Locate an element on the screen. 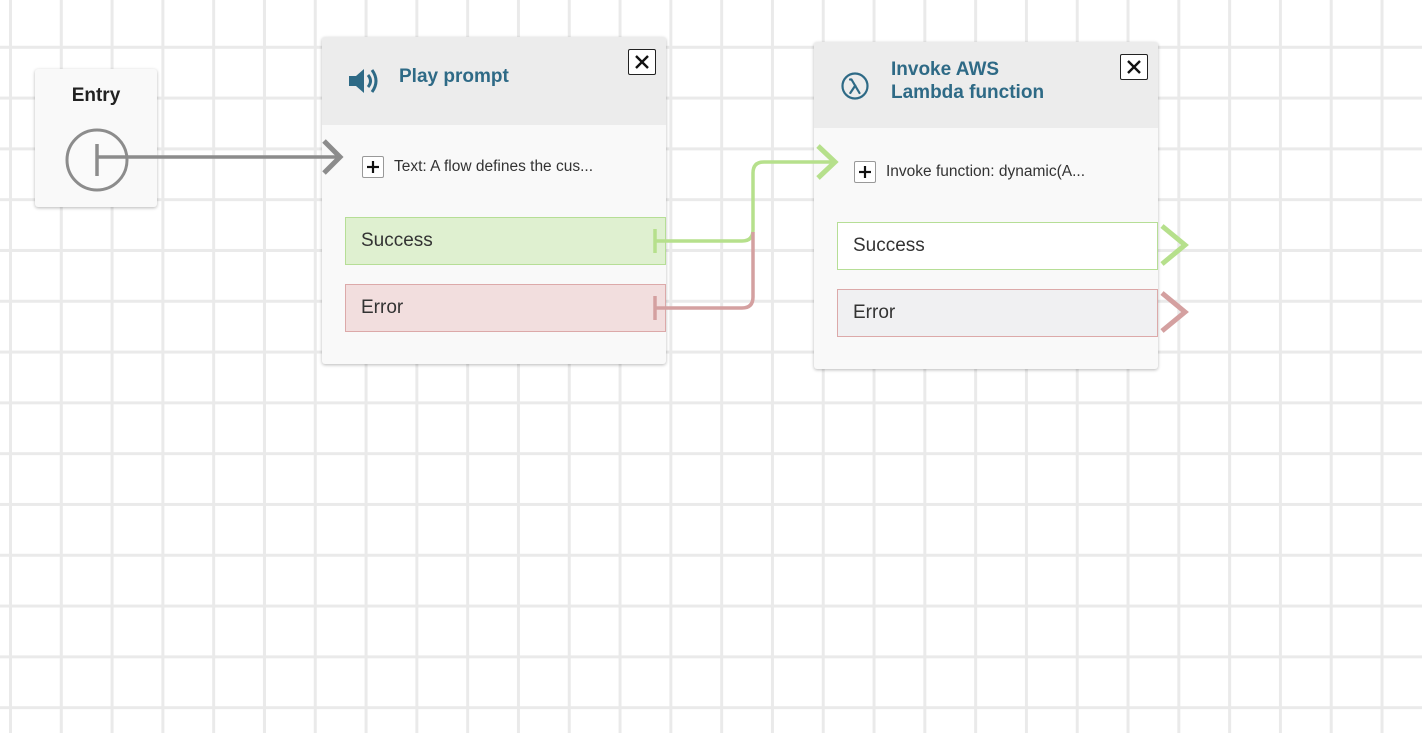 The image size is (1422, 733). invoke-lambda-title-line2: Lambda function is located at coordinates (968, 92).